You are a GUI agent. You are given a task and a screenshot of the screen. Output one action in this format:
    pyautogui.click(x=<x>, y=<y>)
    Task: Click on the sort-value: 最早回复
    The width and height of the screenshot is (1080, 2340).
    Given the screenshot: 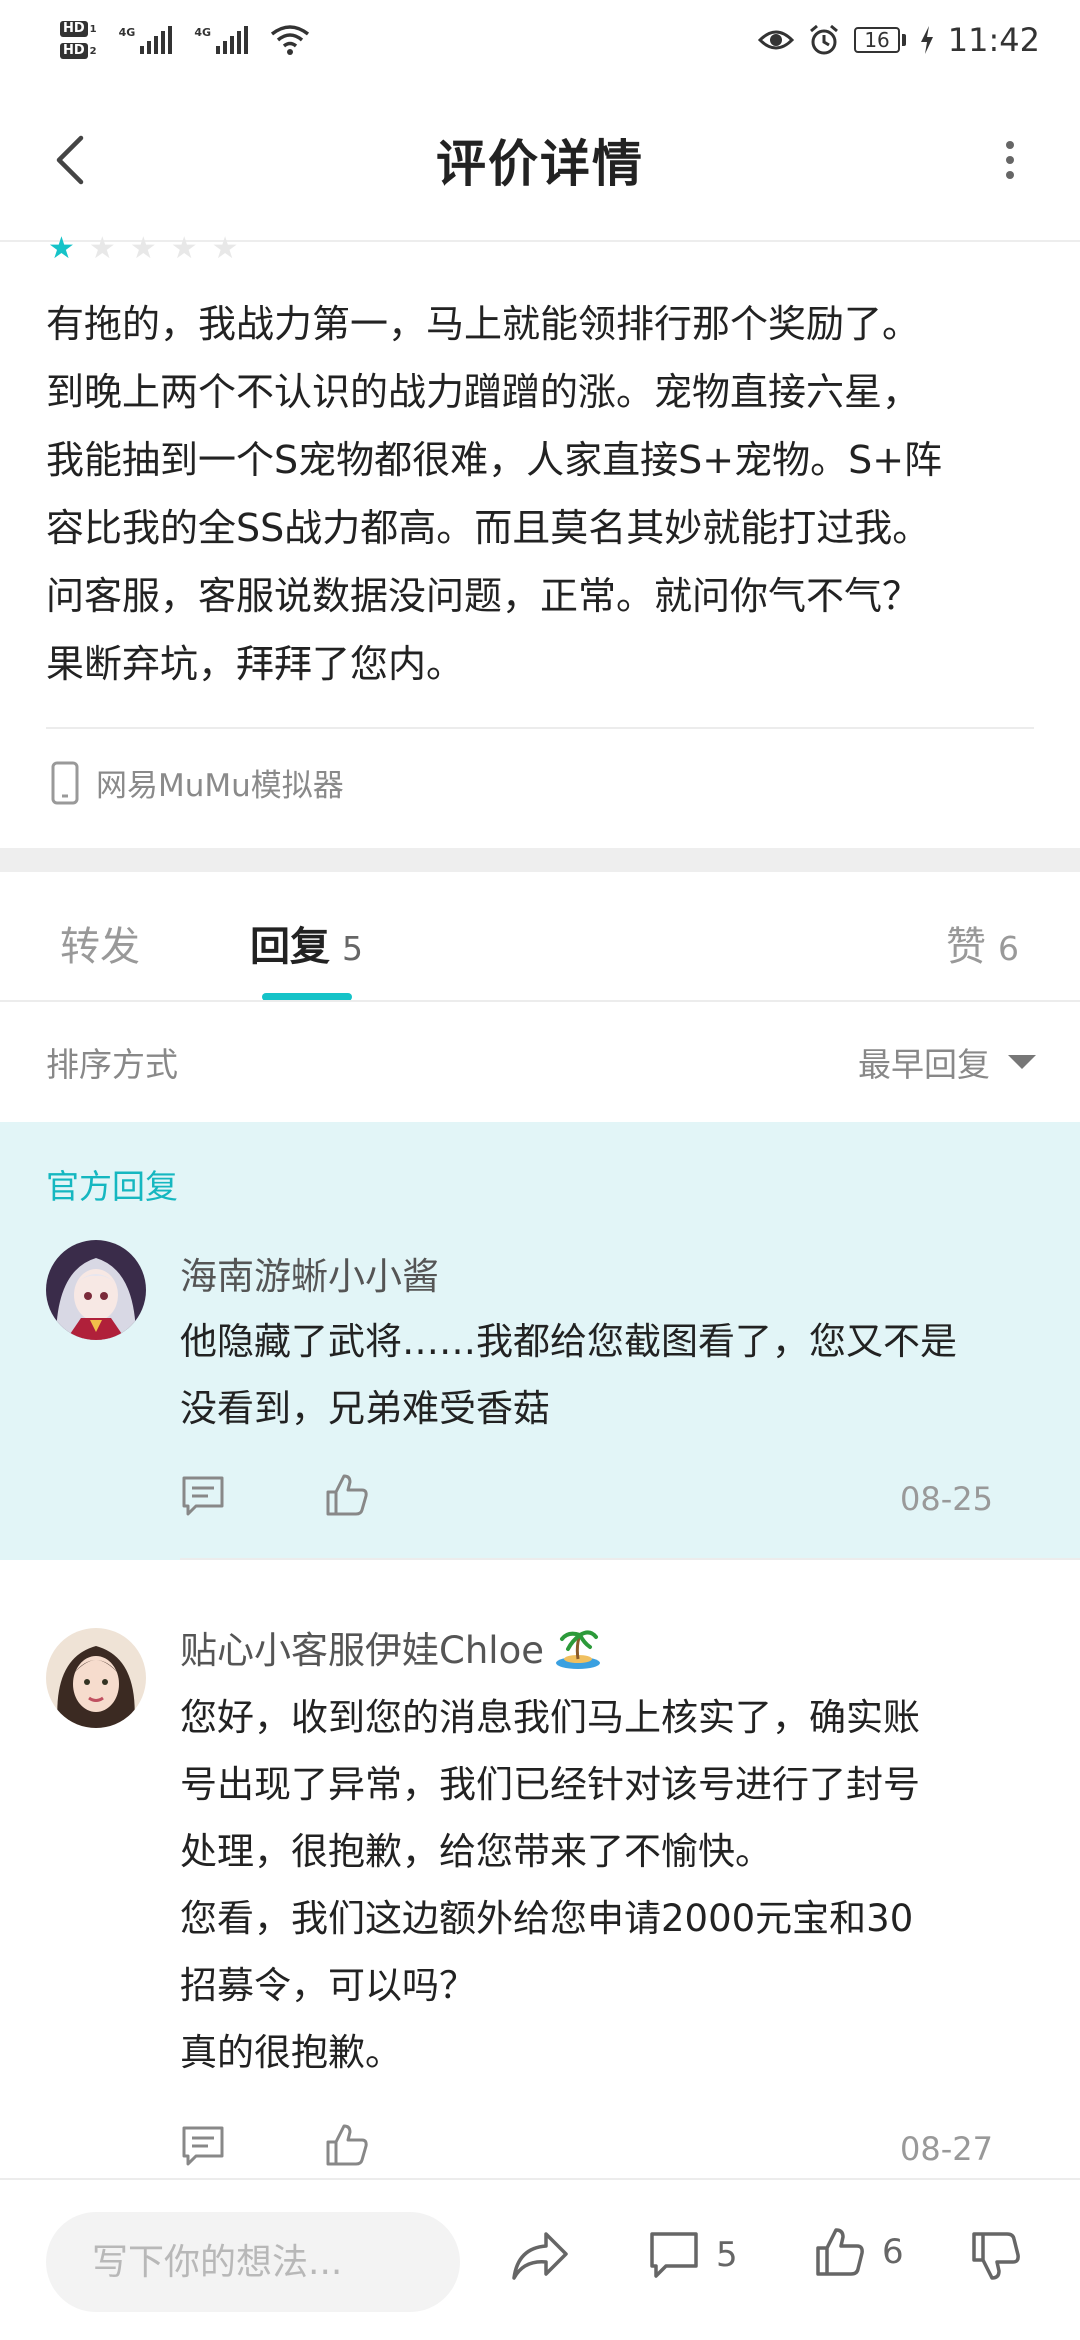 What is the action you would take?
    pyautogui.click(x=924, y=1064)
    